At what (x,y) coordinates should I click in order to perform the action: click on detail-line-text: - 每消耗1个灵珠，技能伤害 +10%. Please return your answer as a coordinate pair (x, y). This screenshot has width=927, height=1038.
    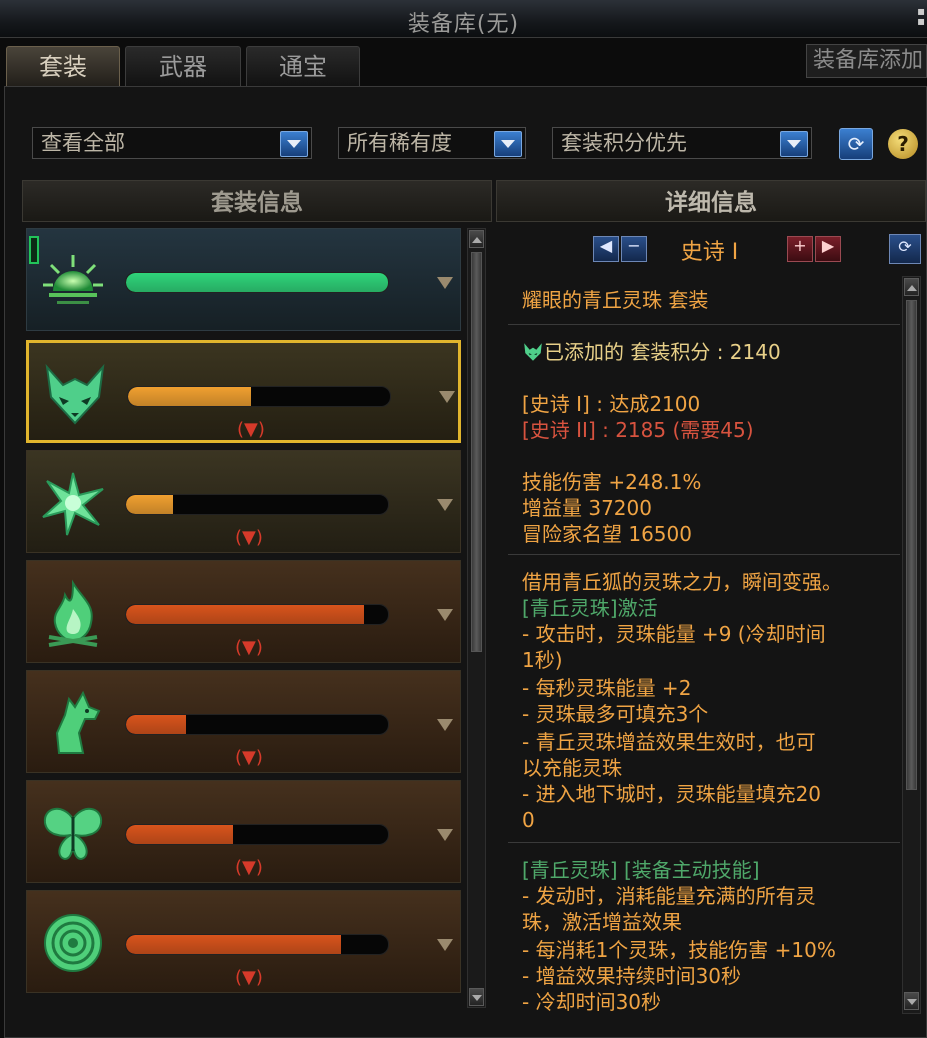
    Looking at the image, I should click on (679, 950).